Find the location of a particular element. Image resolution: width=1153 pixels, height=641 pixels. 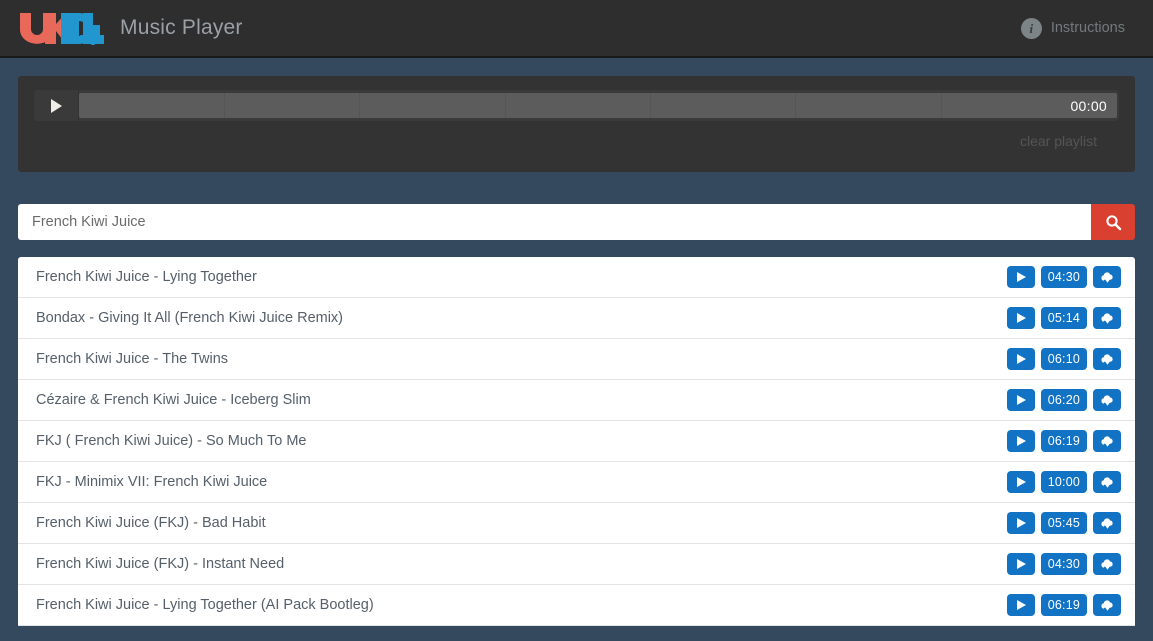

page-title: Music Player is located at coordinates (181, 27).